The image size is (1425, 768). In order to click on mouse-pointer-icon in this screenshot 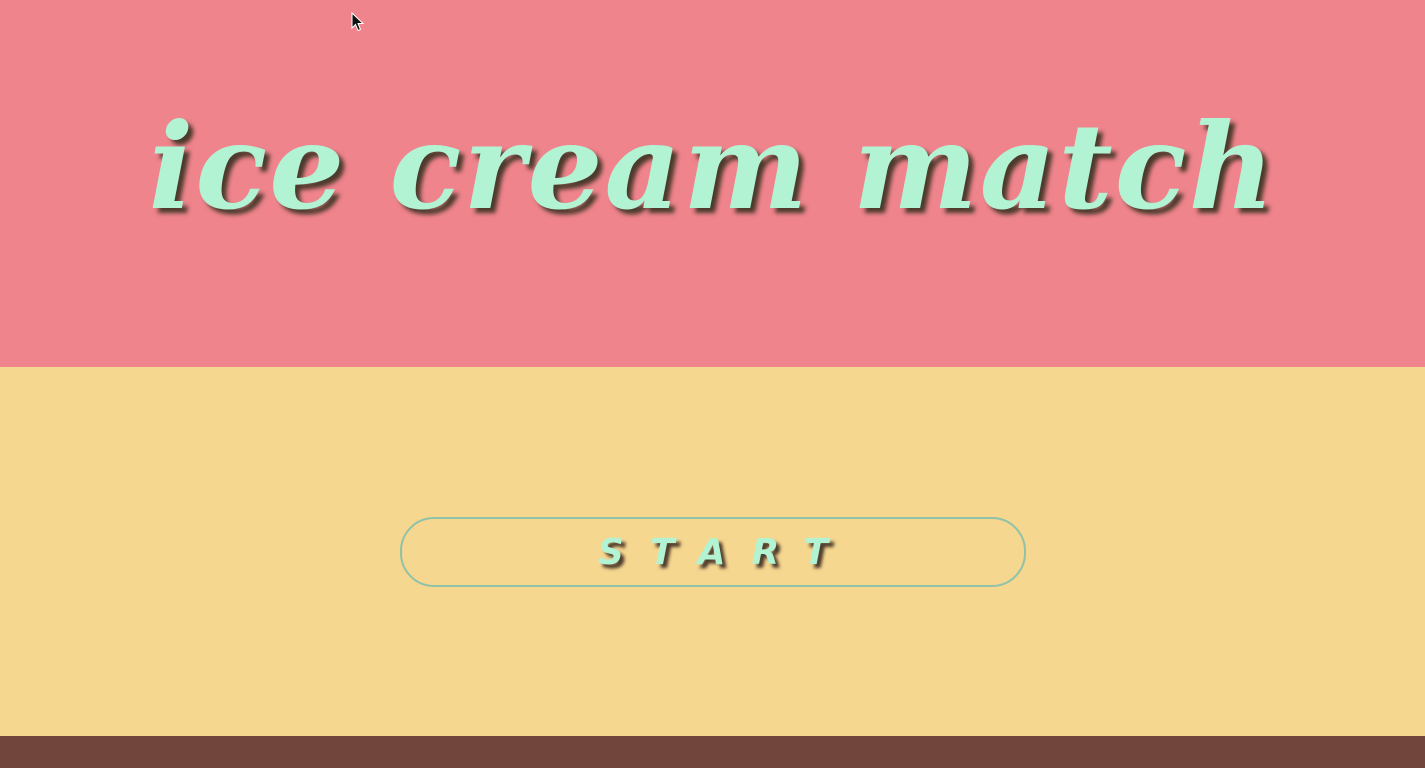, I will do `click(358, 22)`.